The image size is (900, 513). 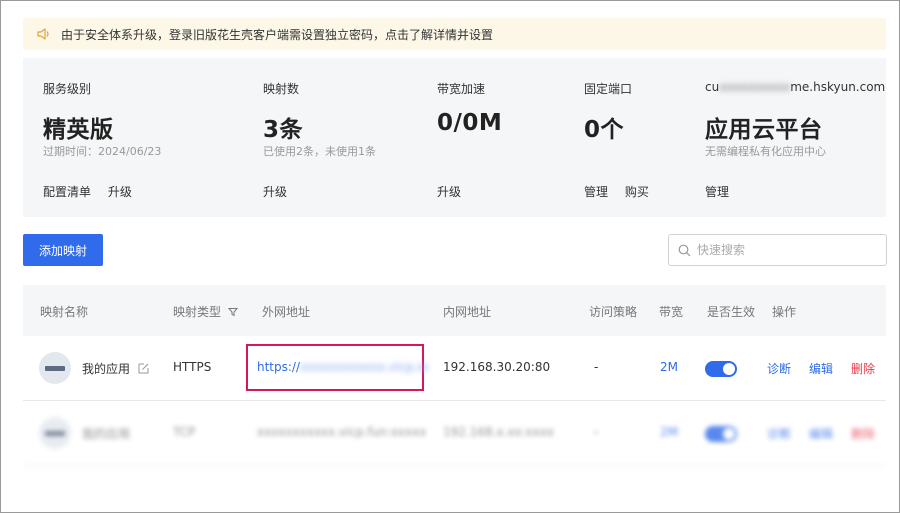 What do you see at coordinates (233, 312) in the screenshot?
I see `filter-icon` at bounding box center [233, 312].